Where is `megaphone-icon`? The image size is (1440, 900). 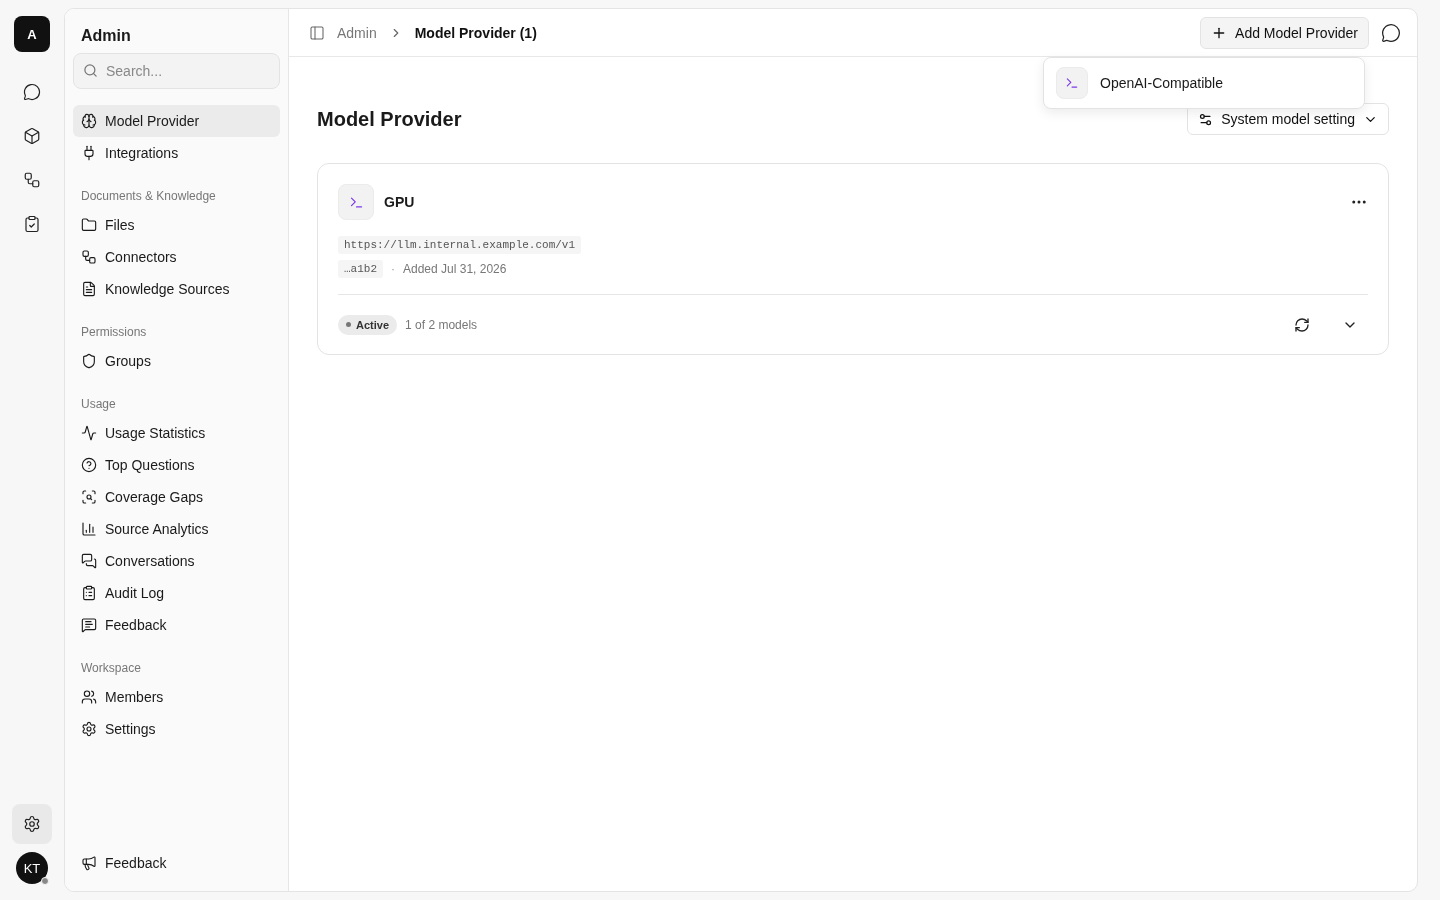
megaphone-icon is located at coordinates (89, 863).